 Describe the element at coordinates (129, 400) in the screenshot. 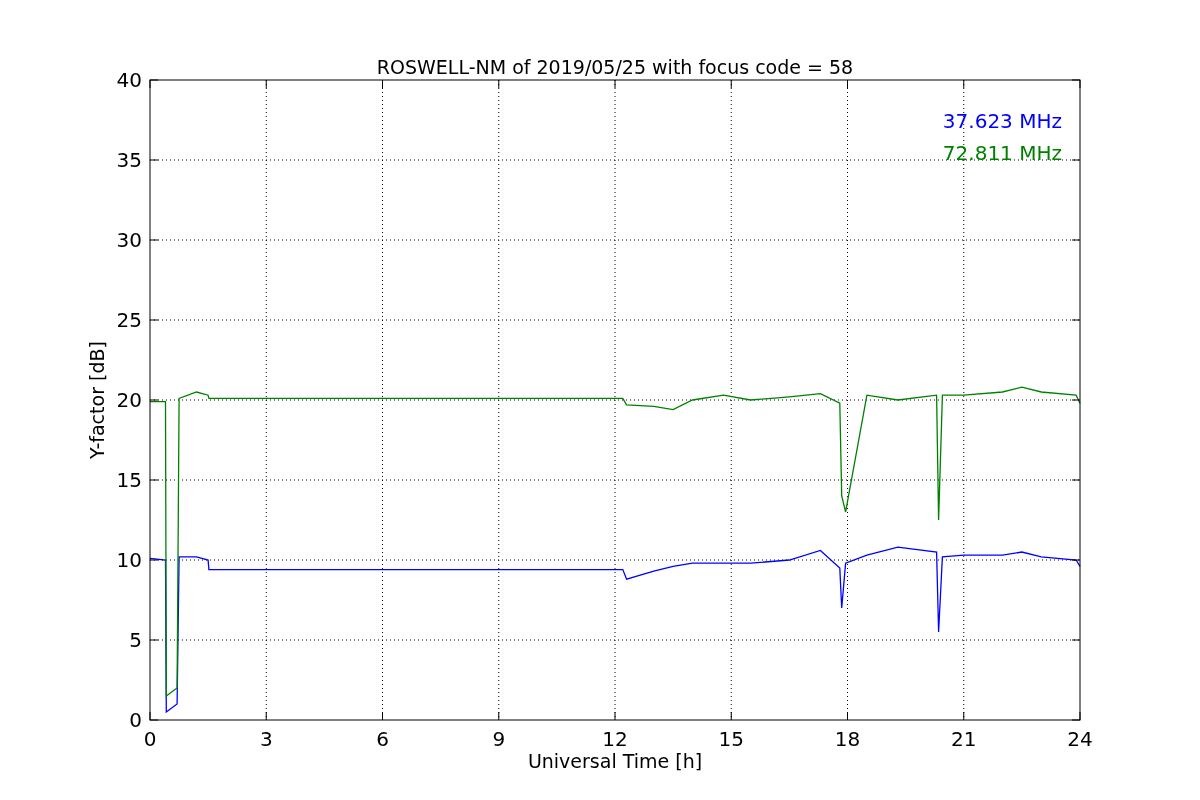

I see `y-tick-label: 20` at that location.